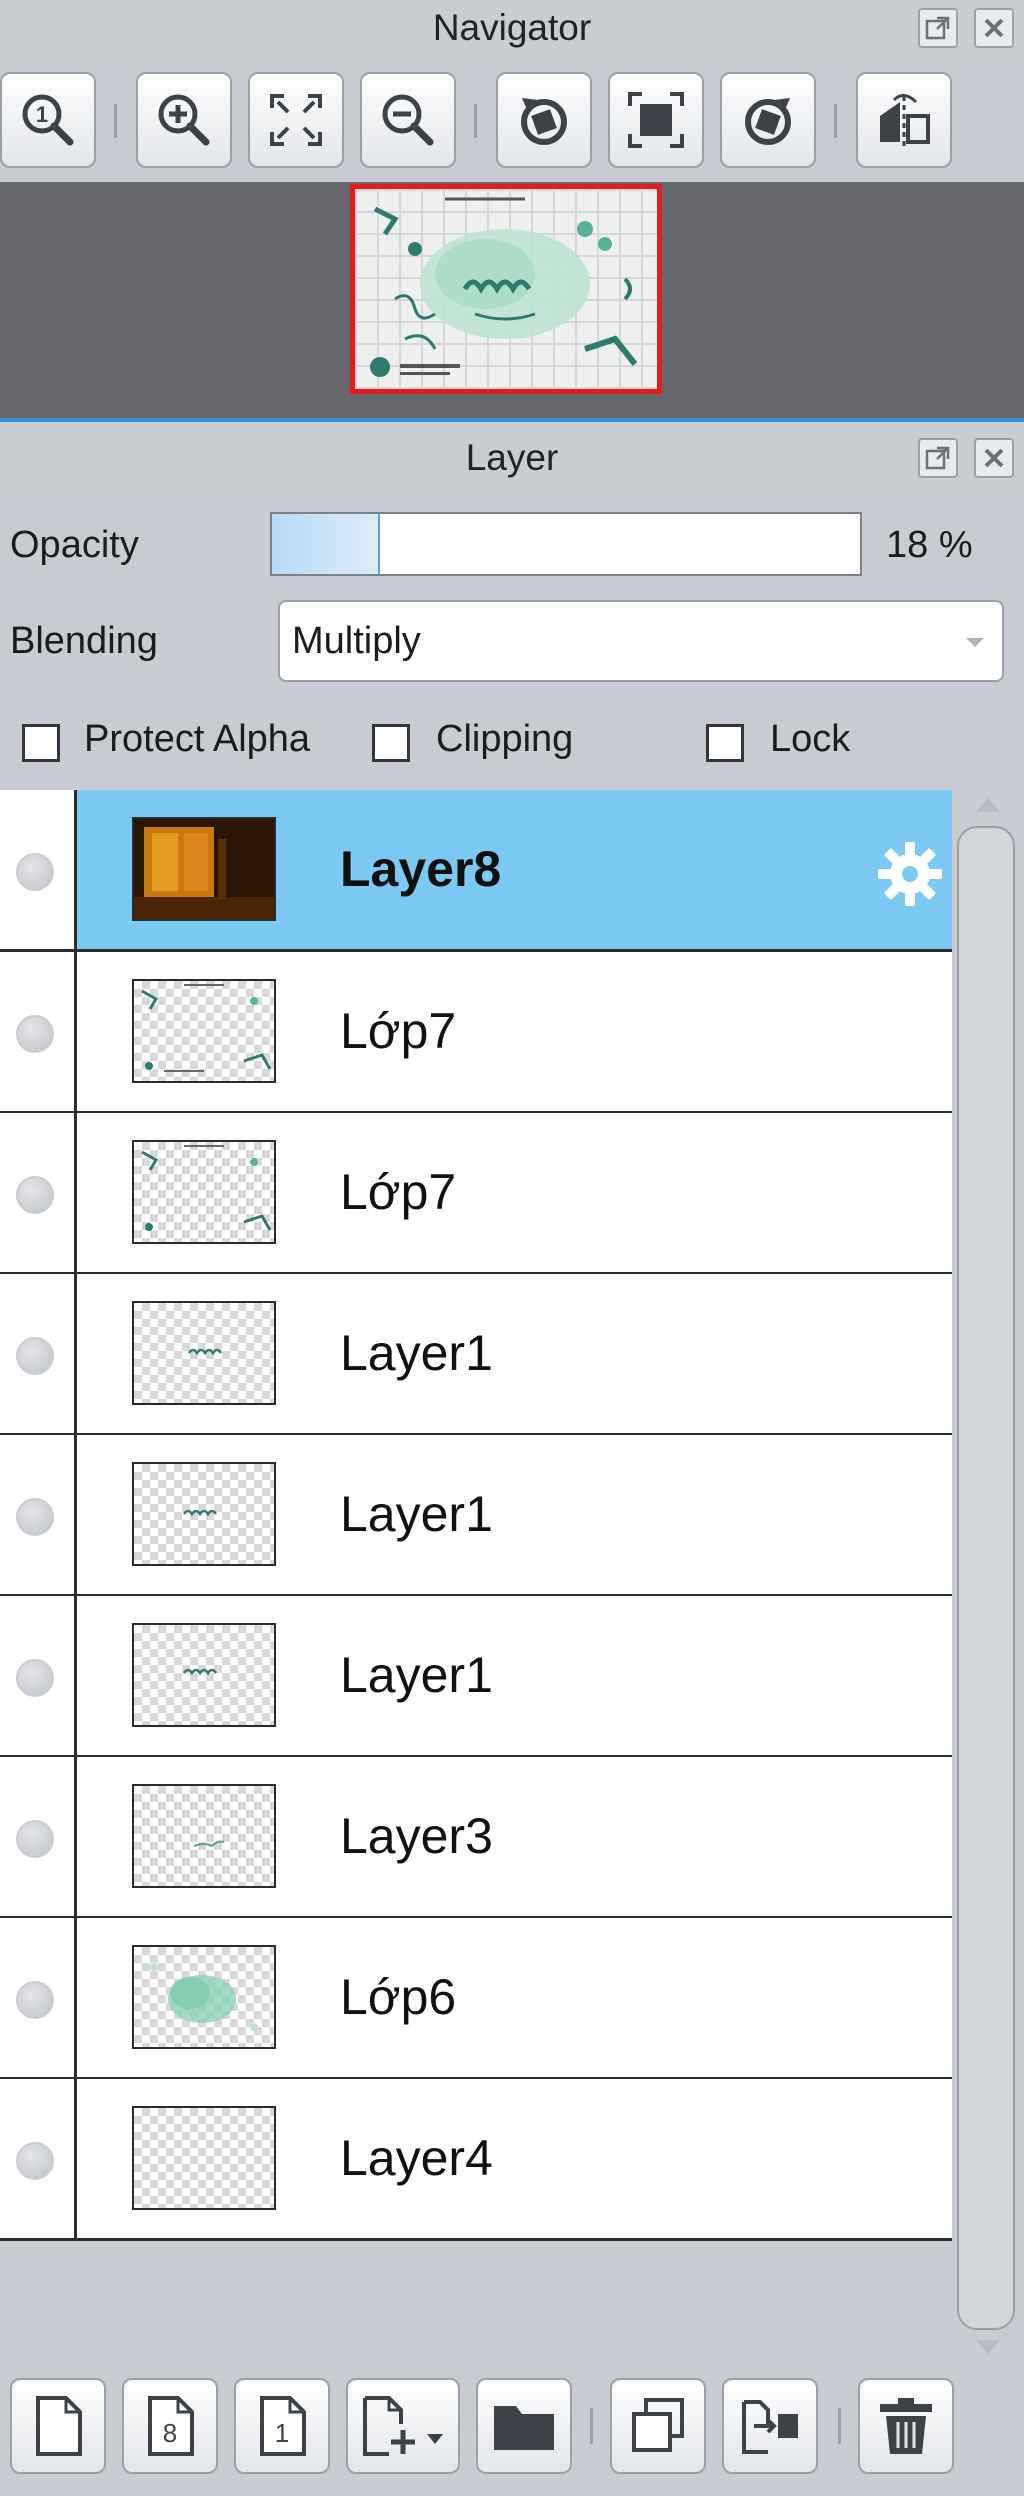  What do you see at coordinates (994, 458) in the screenshot?
I see `layer-close-button` at bounding box center [994, 458].